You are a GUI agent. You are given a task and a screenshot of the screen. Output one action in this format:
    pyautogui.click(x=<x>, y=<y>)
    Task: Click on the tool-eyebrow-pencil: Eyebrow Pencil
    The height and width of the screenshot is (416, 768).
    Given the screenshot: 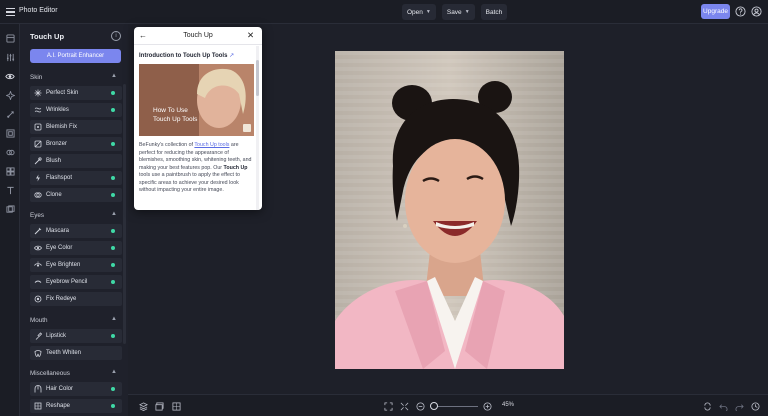 What is the action you would take?
    pyautogui.click(x=76, y=282)
    